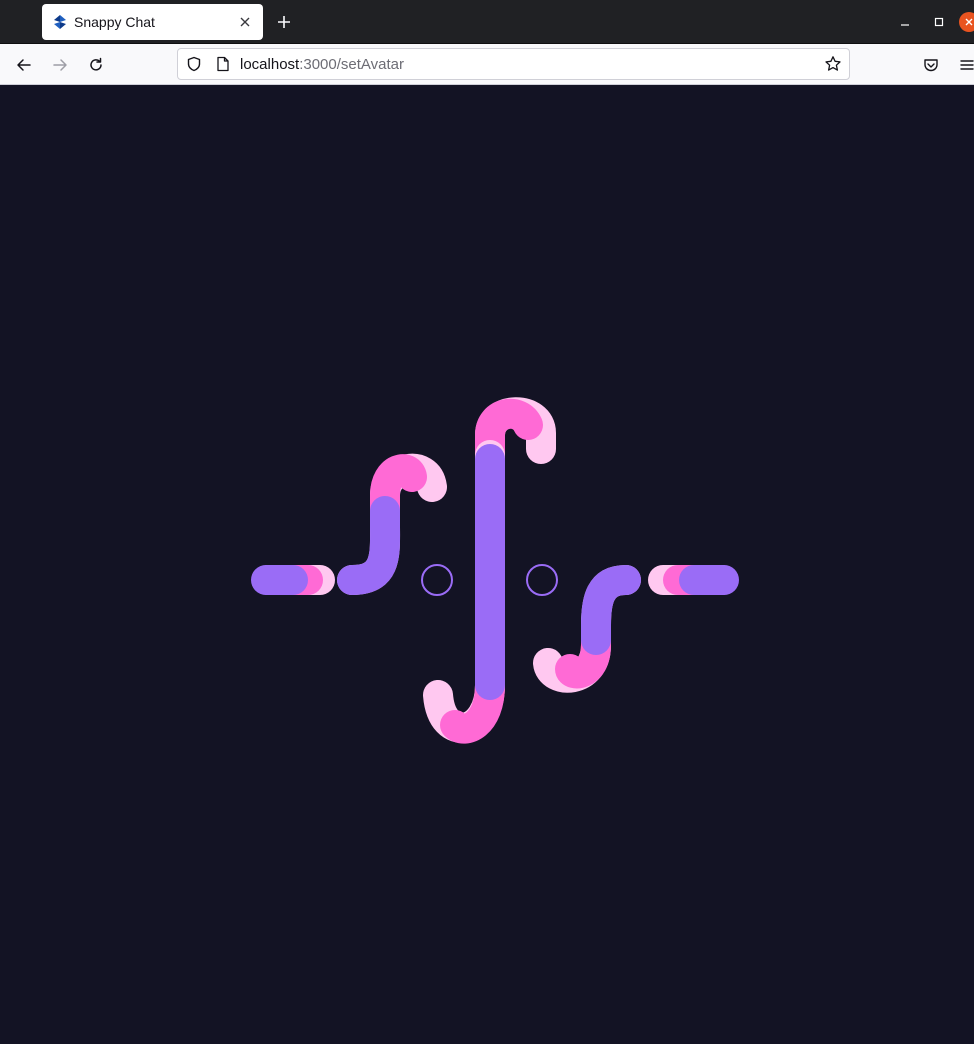  Describe the element at coordinates (60, 22) in the screenshot. I see `app-logo-icon` at that location.